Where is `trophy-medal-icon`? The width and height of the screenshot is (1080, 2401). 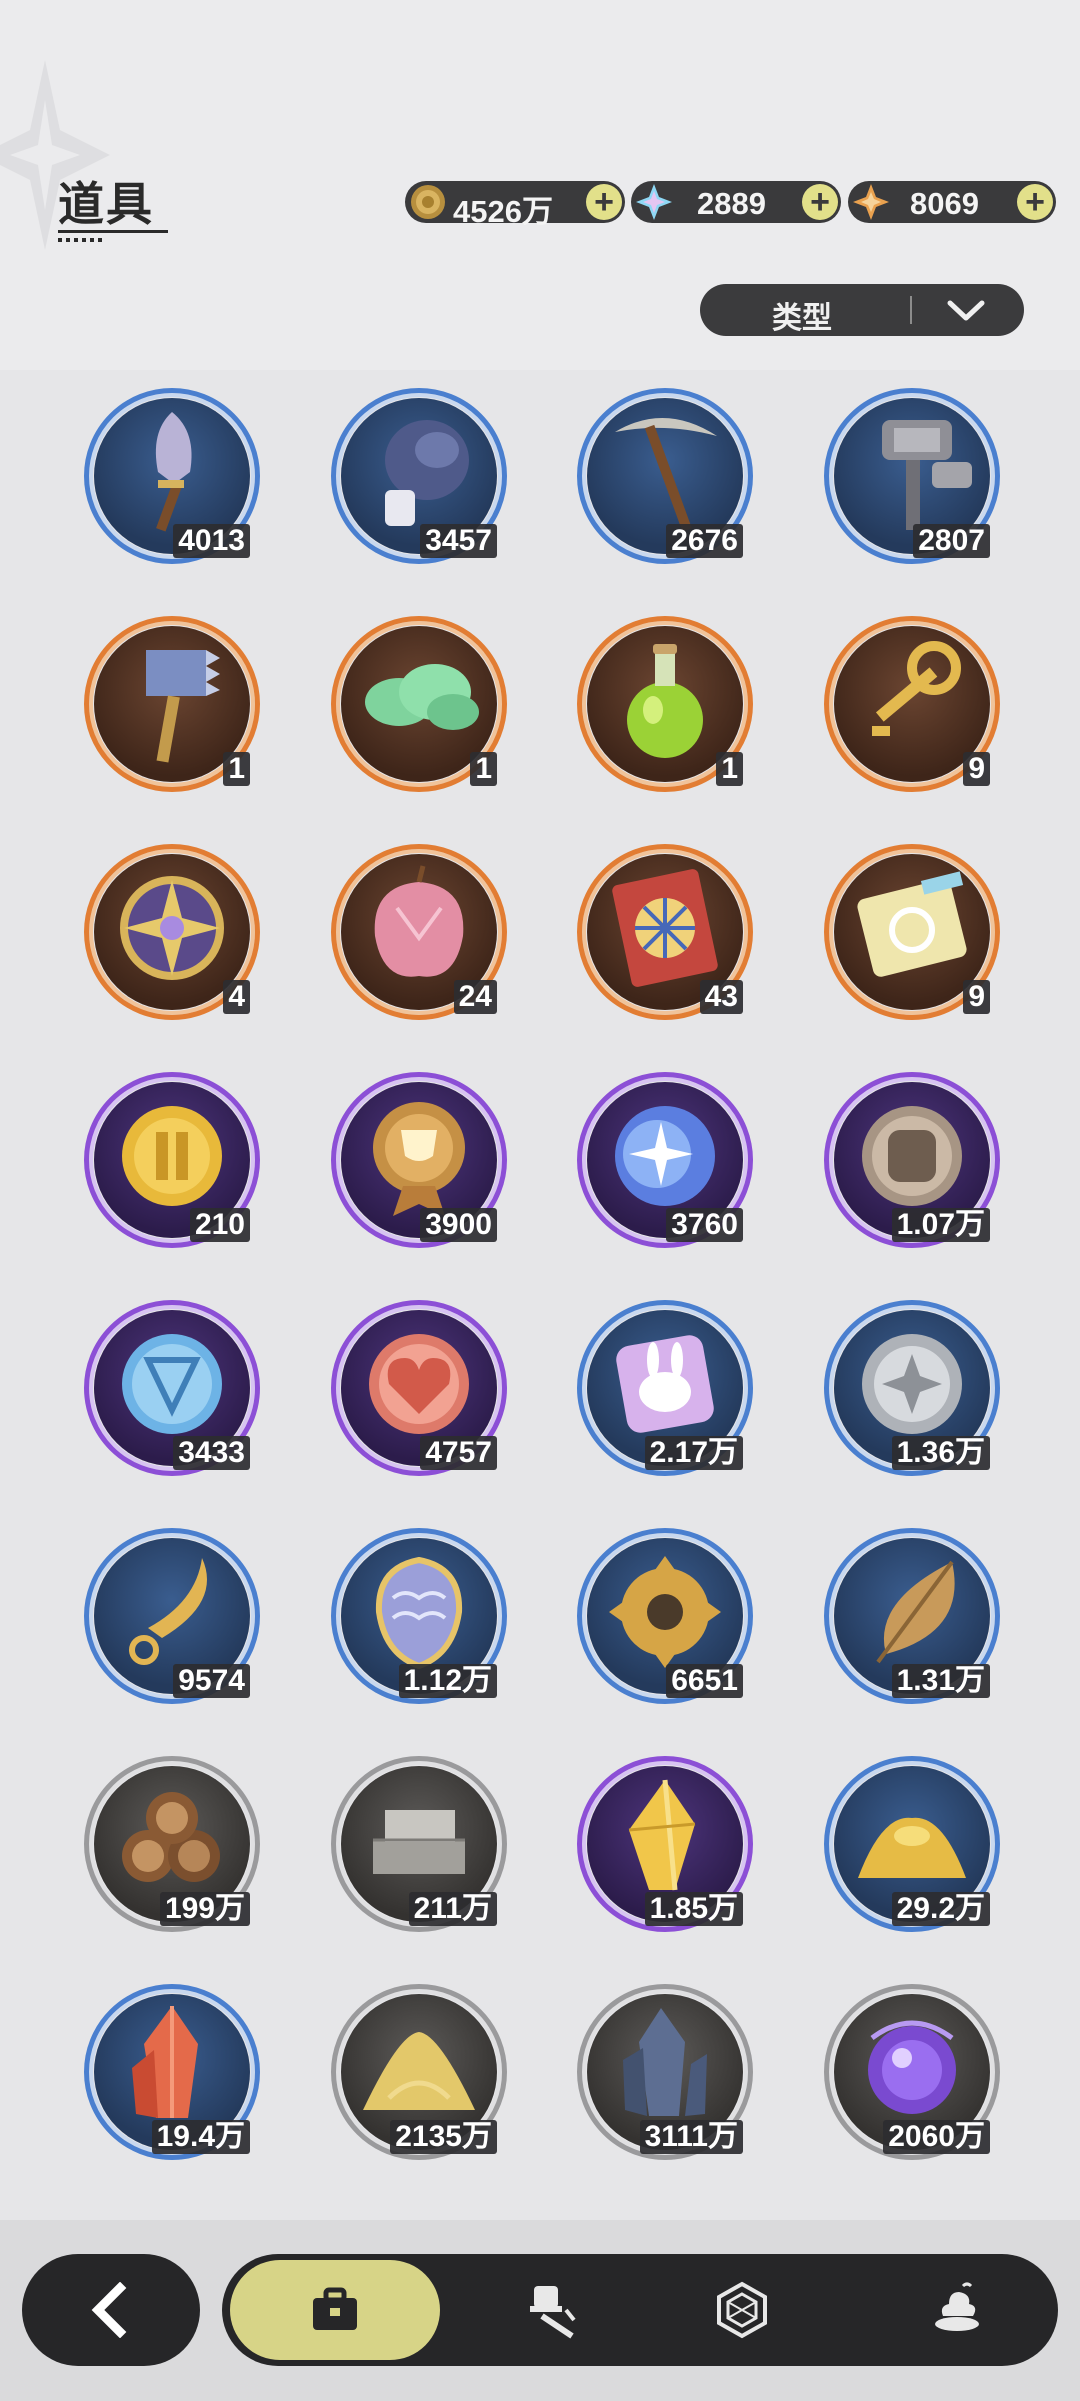 trophy-medal-icon is located at coordinates (419, 1159).